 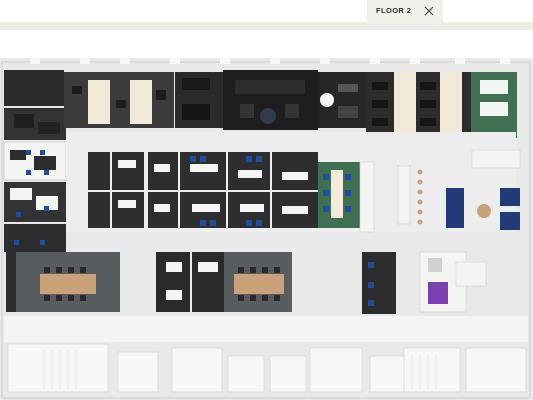 What do you see at coordinates (496, 159) in the screenshot?
I see `kitchen-top-counter` at bounding box center [496, 159].